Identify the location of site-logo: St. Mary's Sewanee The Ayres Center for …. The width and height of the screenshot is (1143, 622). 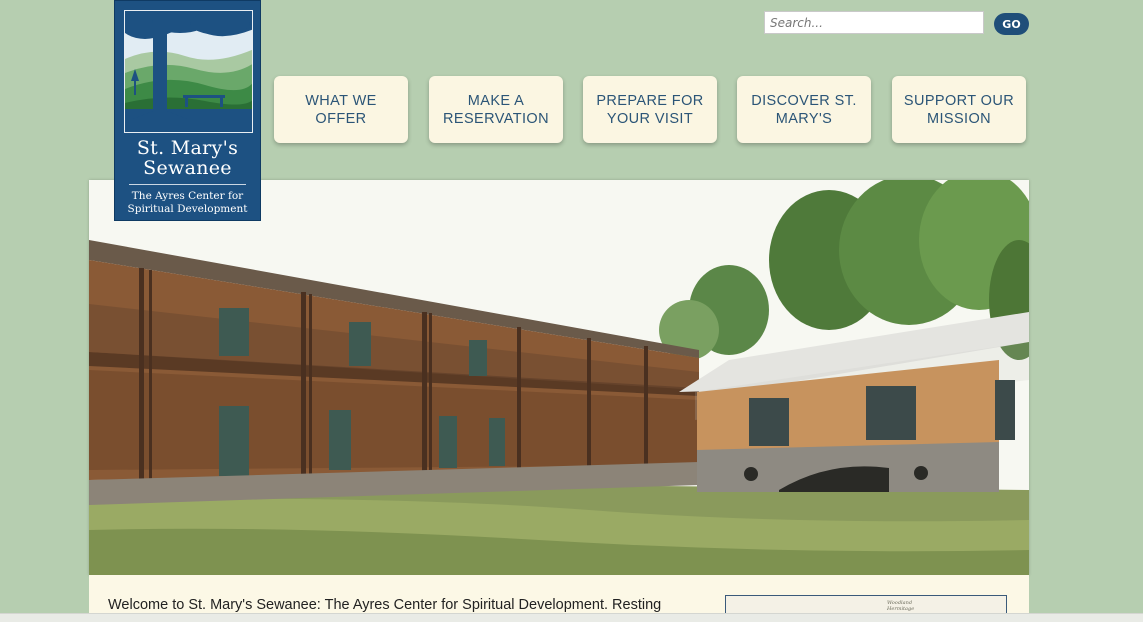
(187, 110).